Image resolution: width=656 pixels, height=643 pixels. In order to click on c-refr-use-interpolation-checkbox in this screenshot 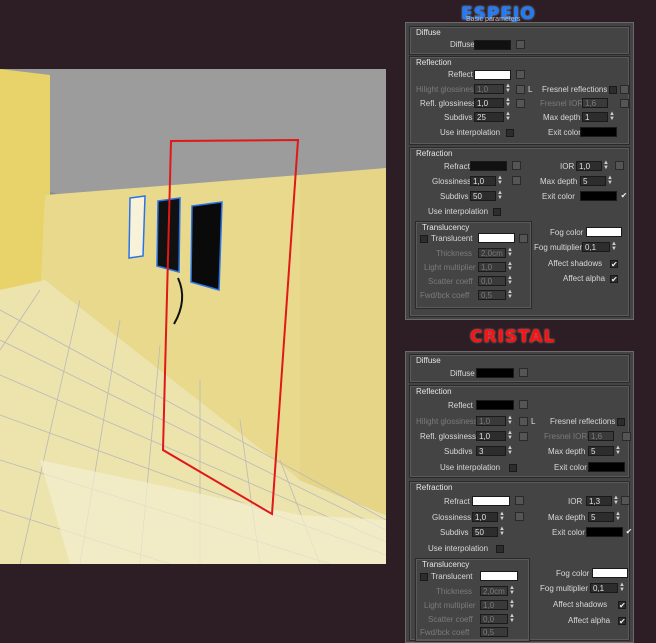, I will do `click(500, 549)`.